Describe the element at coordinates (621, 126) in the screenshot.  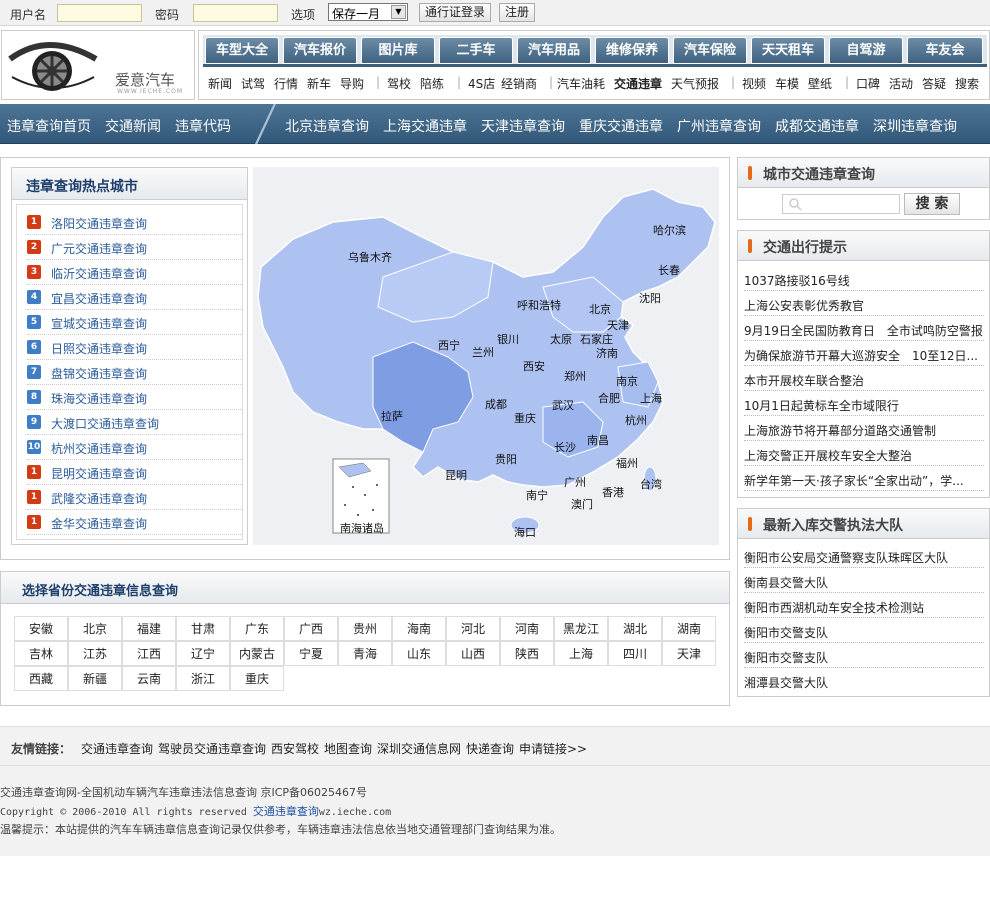
I see `city-link: 重庆交通违章` at that location.